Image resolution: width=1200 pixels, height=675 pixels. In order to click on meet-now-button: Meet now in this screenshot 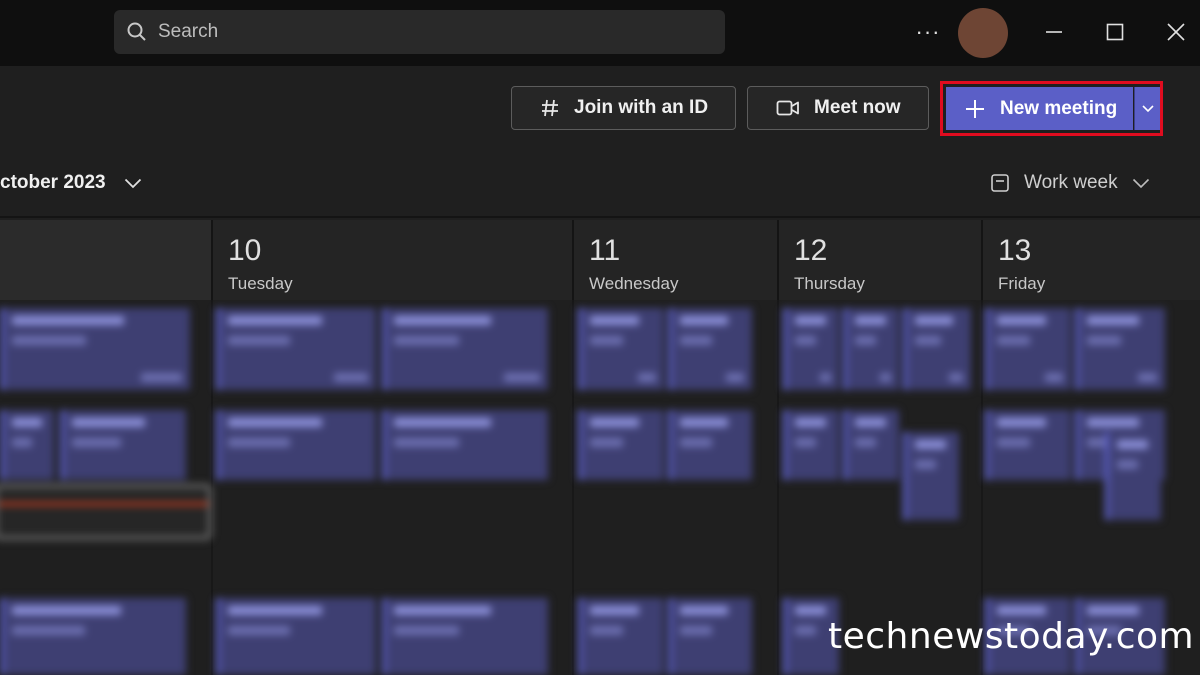, I will do `click(838, 108)`.